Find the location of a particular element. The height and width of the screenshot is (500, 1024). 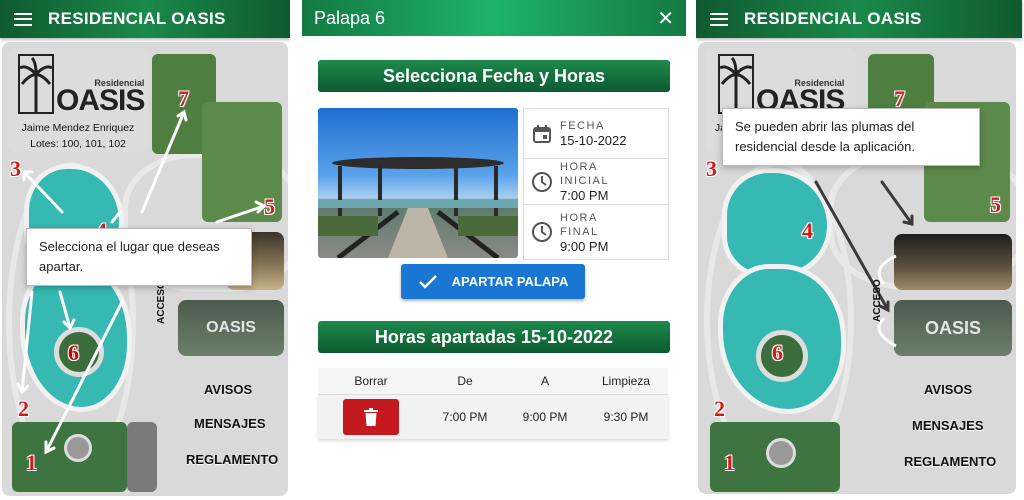

apartar-palapa-button: APARTAR PALAPA is located at coordinates (493, 281).